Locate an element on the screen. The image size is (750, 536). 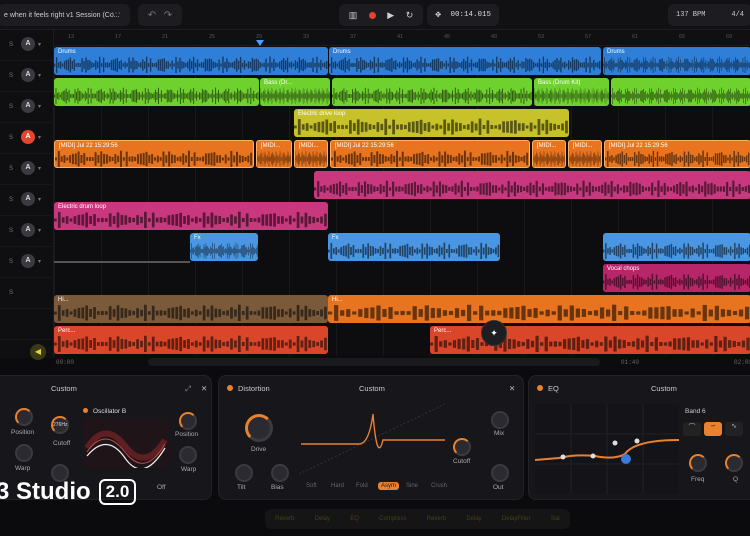
fx-slot: Delay is located at coordinates (322, 519).